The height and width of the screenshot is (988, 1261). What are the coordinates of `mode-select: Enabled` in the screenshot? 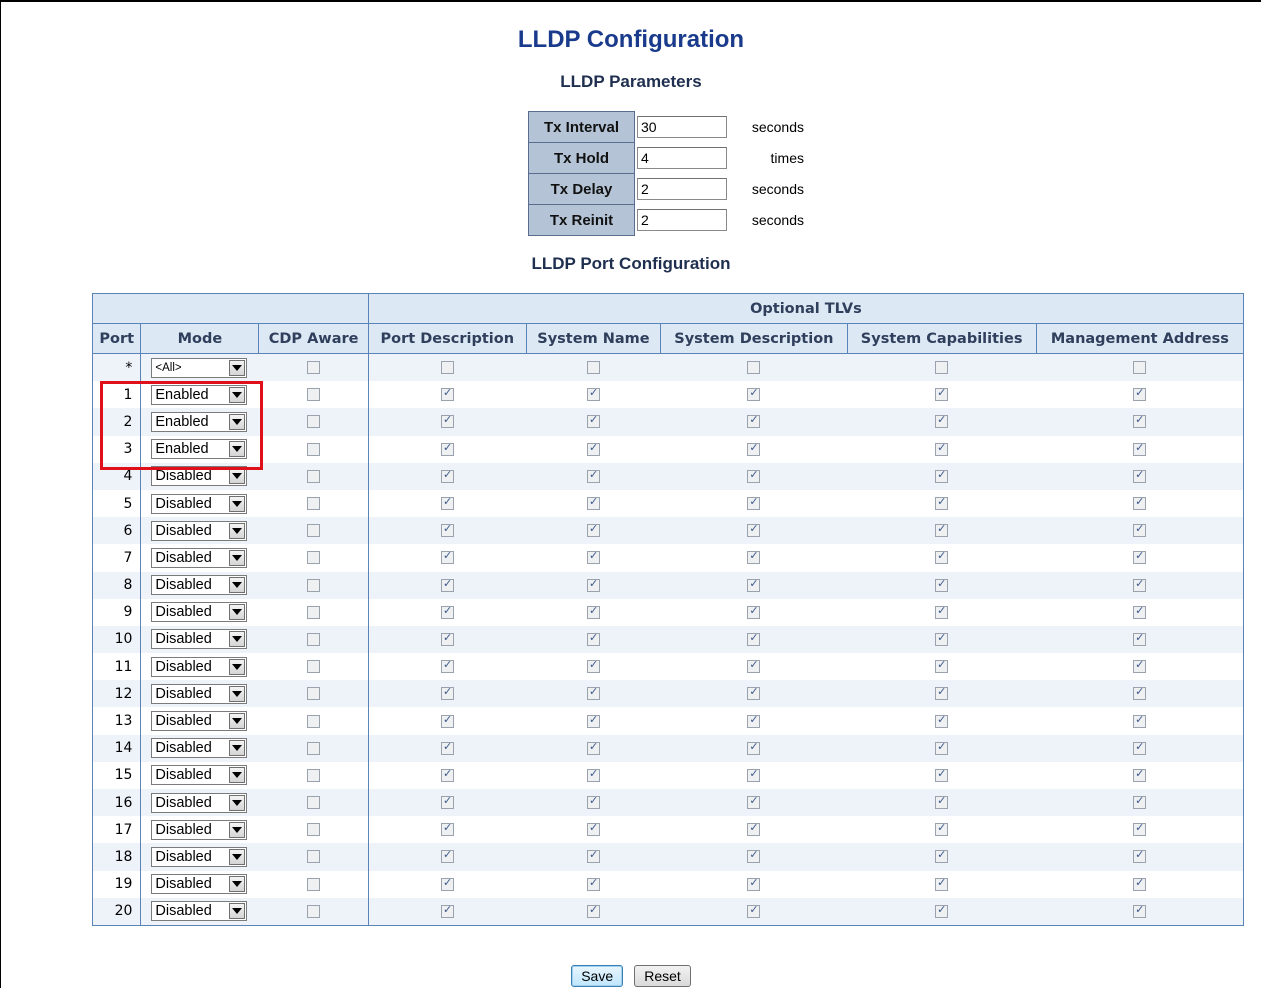 It's located at (199, 421).